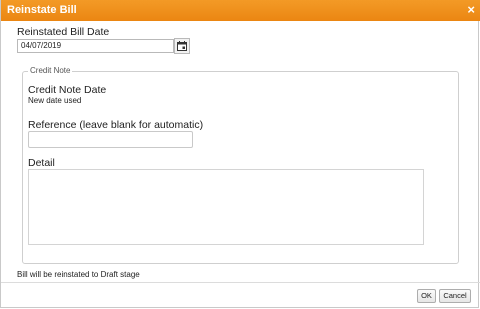  Describe the element at coordinates (63, 32) in the screenshot. I see `reinstated-date-label: Reinstated Bill Date` at that location.